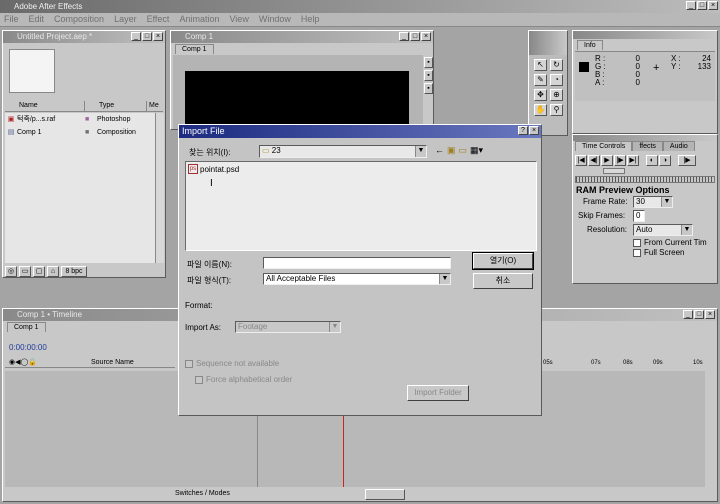  What do you see at coordinates (637, 252) in the screenshot?
I see `full-screen-checkbox` at bounding box center [637, 252].